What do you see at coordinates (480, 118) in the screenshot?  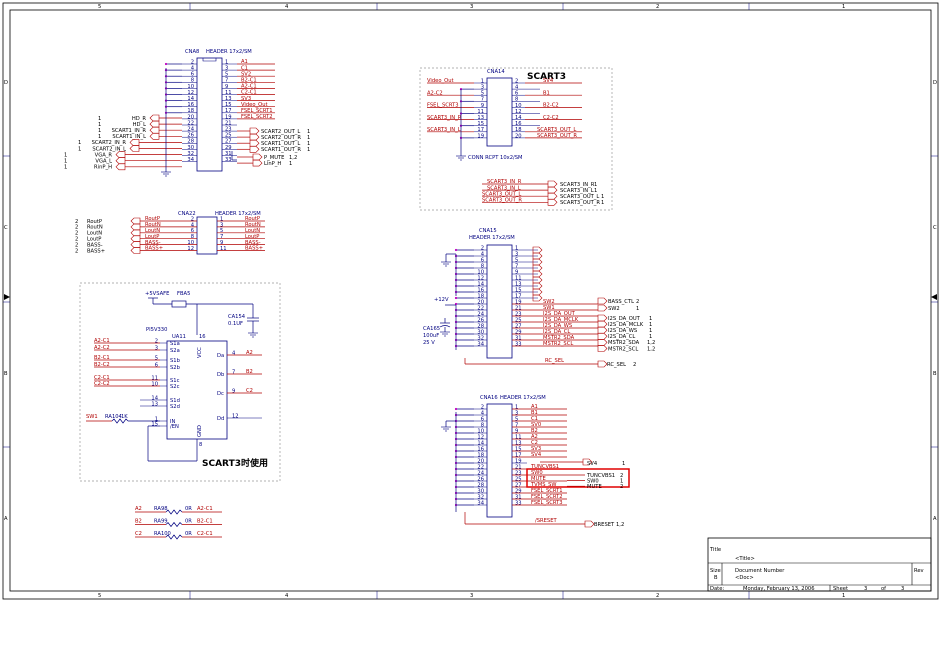 I see `pin-number: 13` at bounding box center [480, 118].